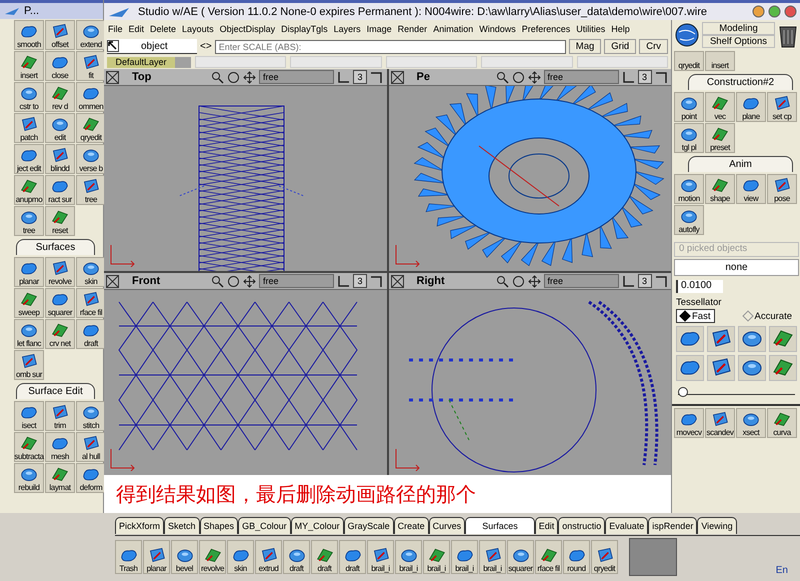 The image size is (800, 581). Describe the element at coordinates (591, 29) in the screenshot. I see `menu-item: Utilities` at that location.